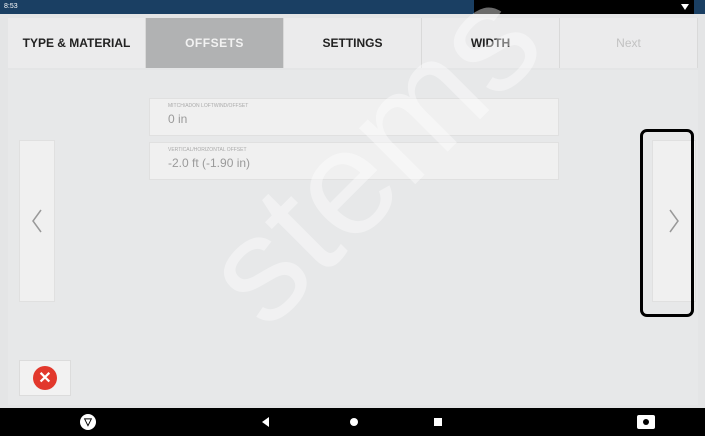 The image size is (705, 436). I want to click on offset-field-2-value: -2.0 ft (-1.90 in), so click(209, 163).